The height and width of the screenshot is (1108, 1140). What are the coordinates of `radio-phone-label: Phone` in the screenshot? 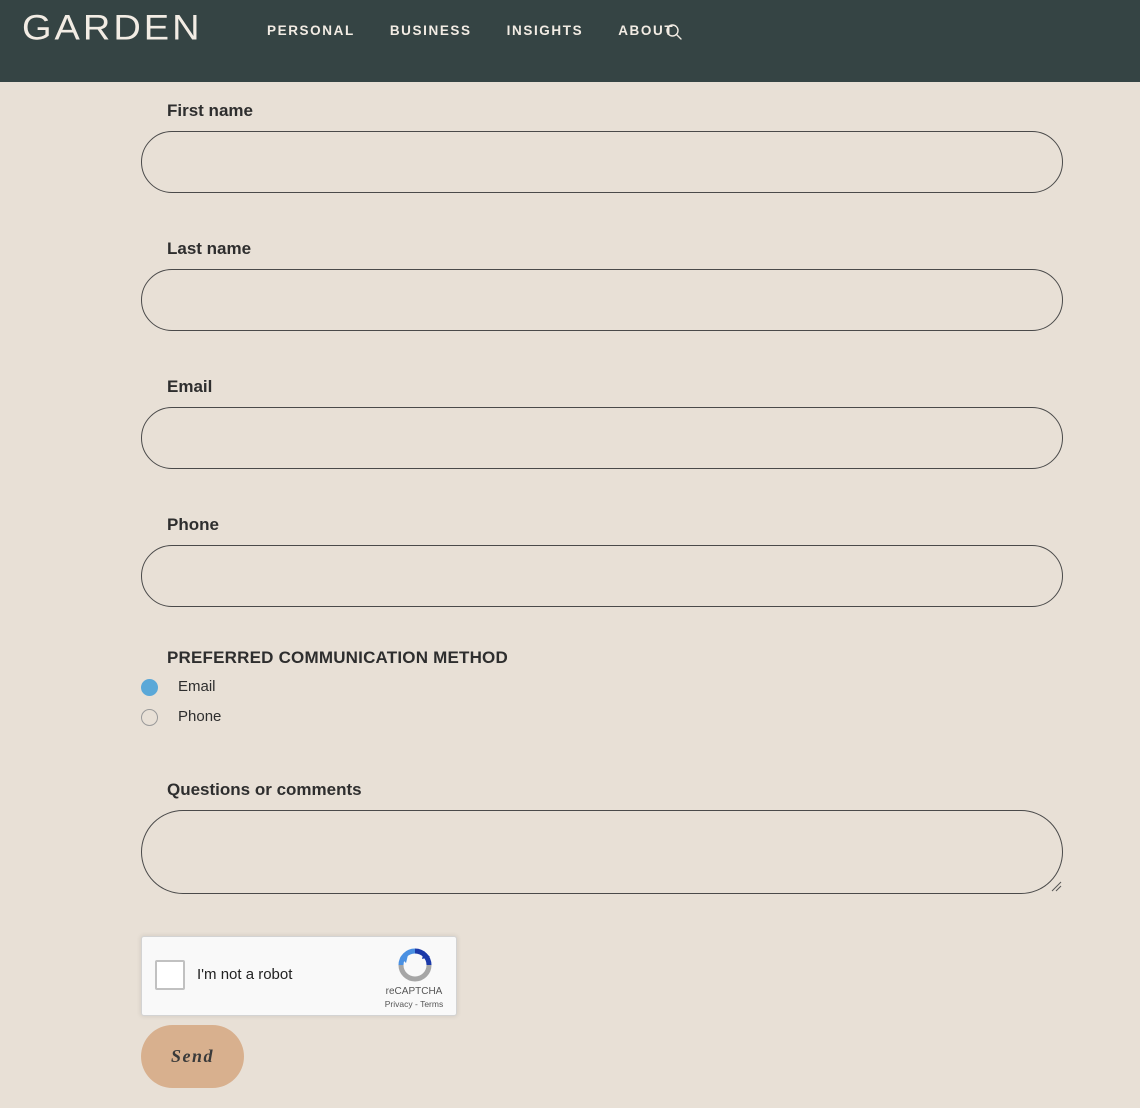 It's located at (200, 716).